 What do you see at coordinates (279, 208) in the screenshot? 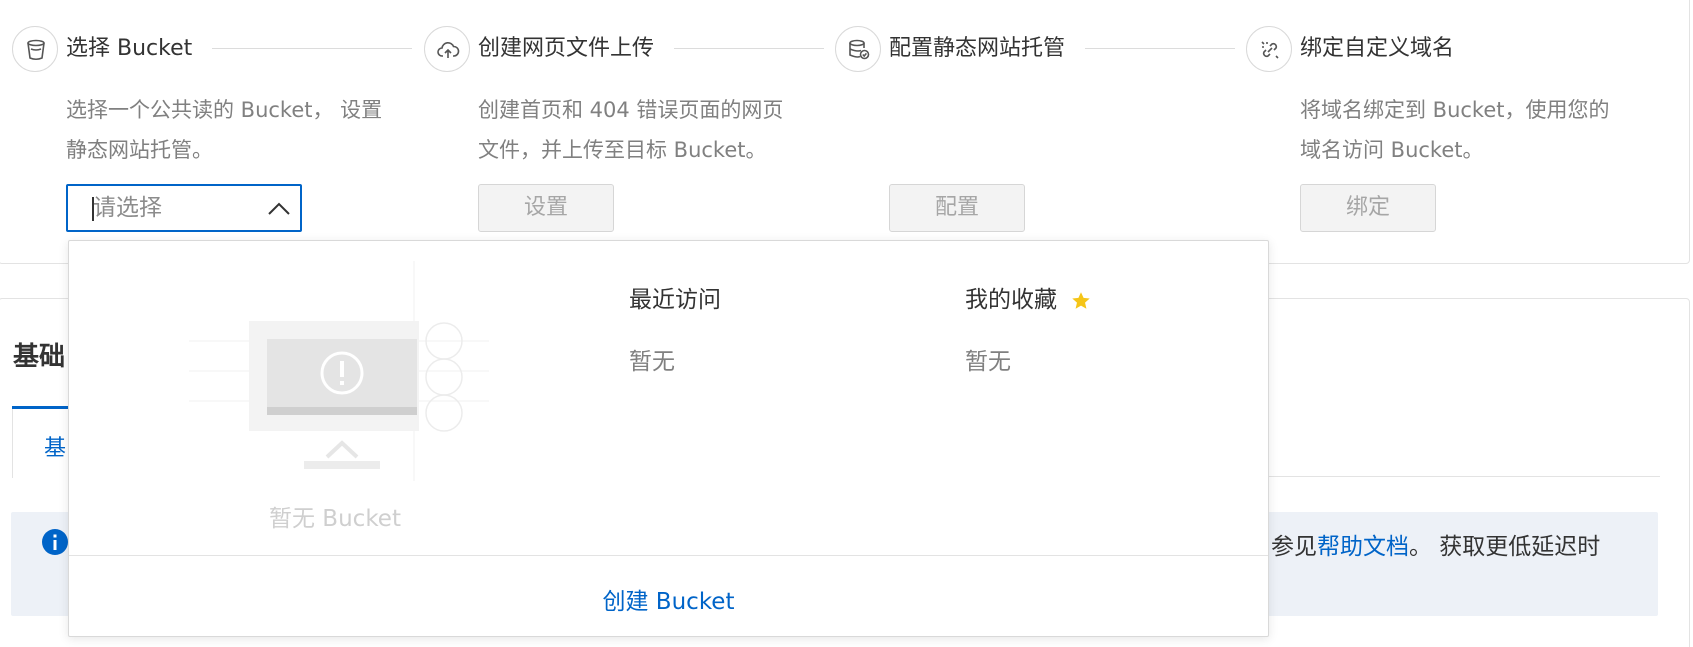
I see `chevron-up-icon` at bounding box center [279, 208].